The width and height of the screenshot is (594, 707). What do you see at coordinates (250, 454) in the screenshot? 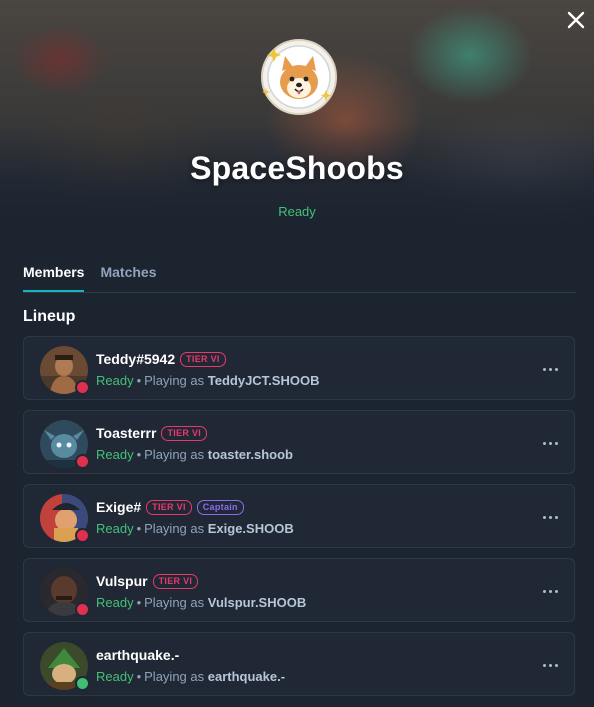
I see `member-handle: toaster.shoob` at bounding box center [250, 454].